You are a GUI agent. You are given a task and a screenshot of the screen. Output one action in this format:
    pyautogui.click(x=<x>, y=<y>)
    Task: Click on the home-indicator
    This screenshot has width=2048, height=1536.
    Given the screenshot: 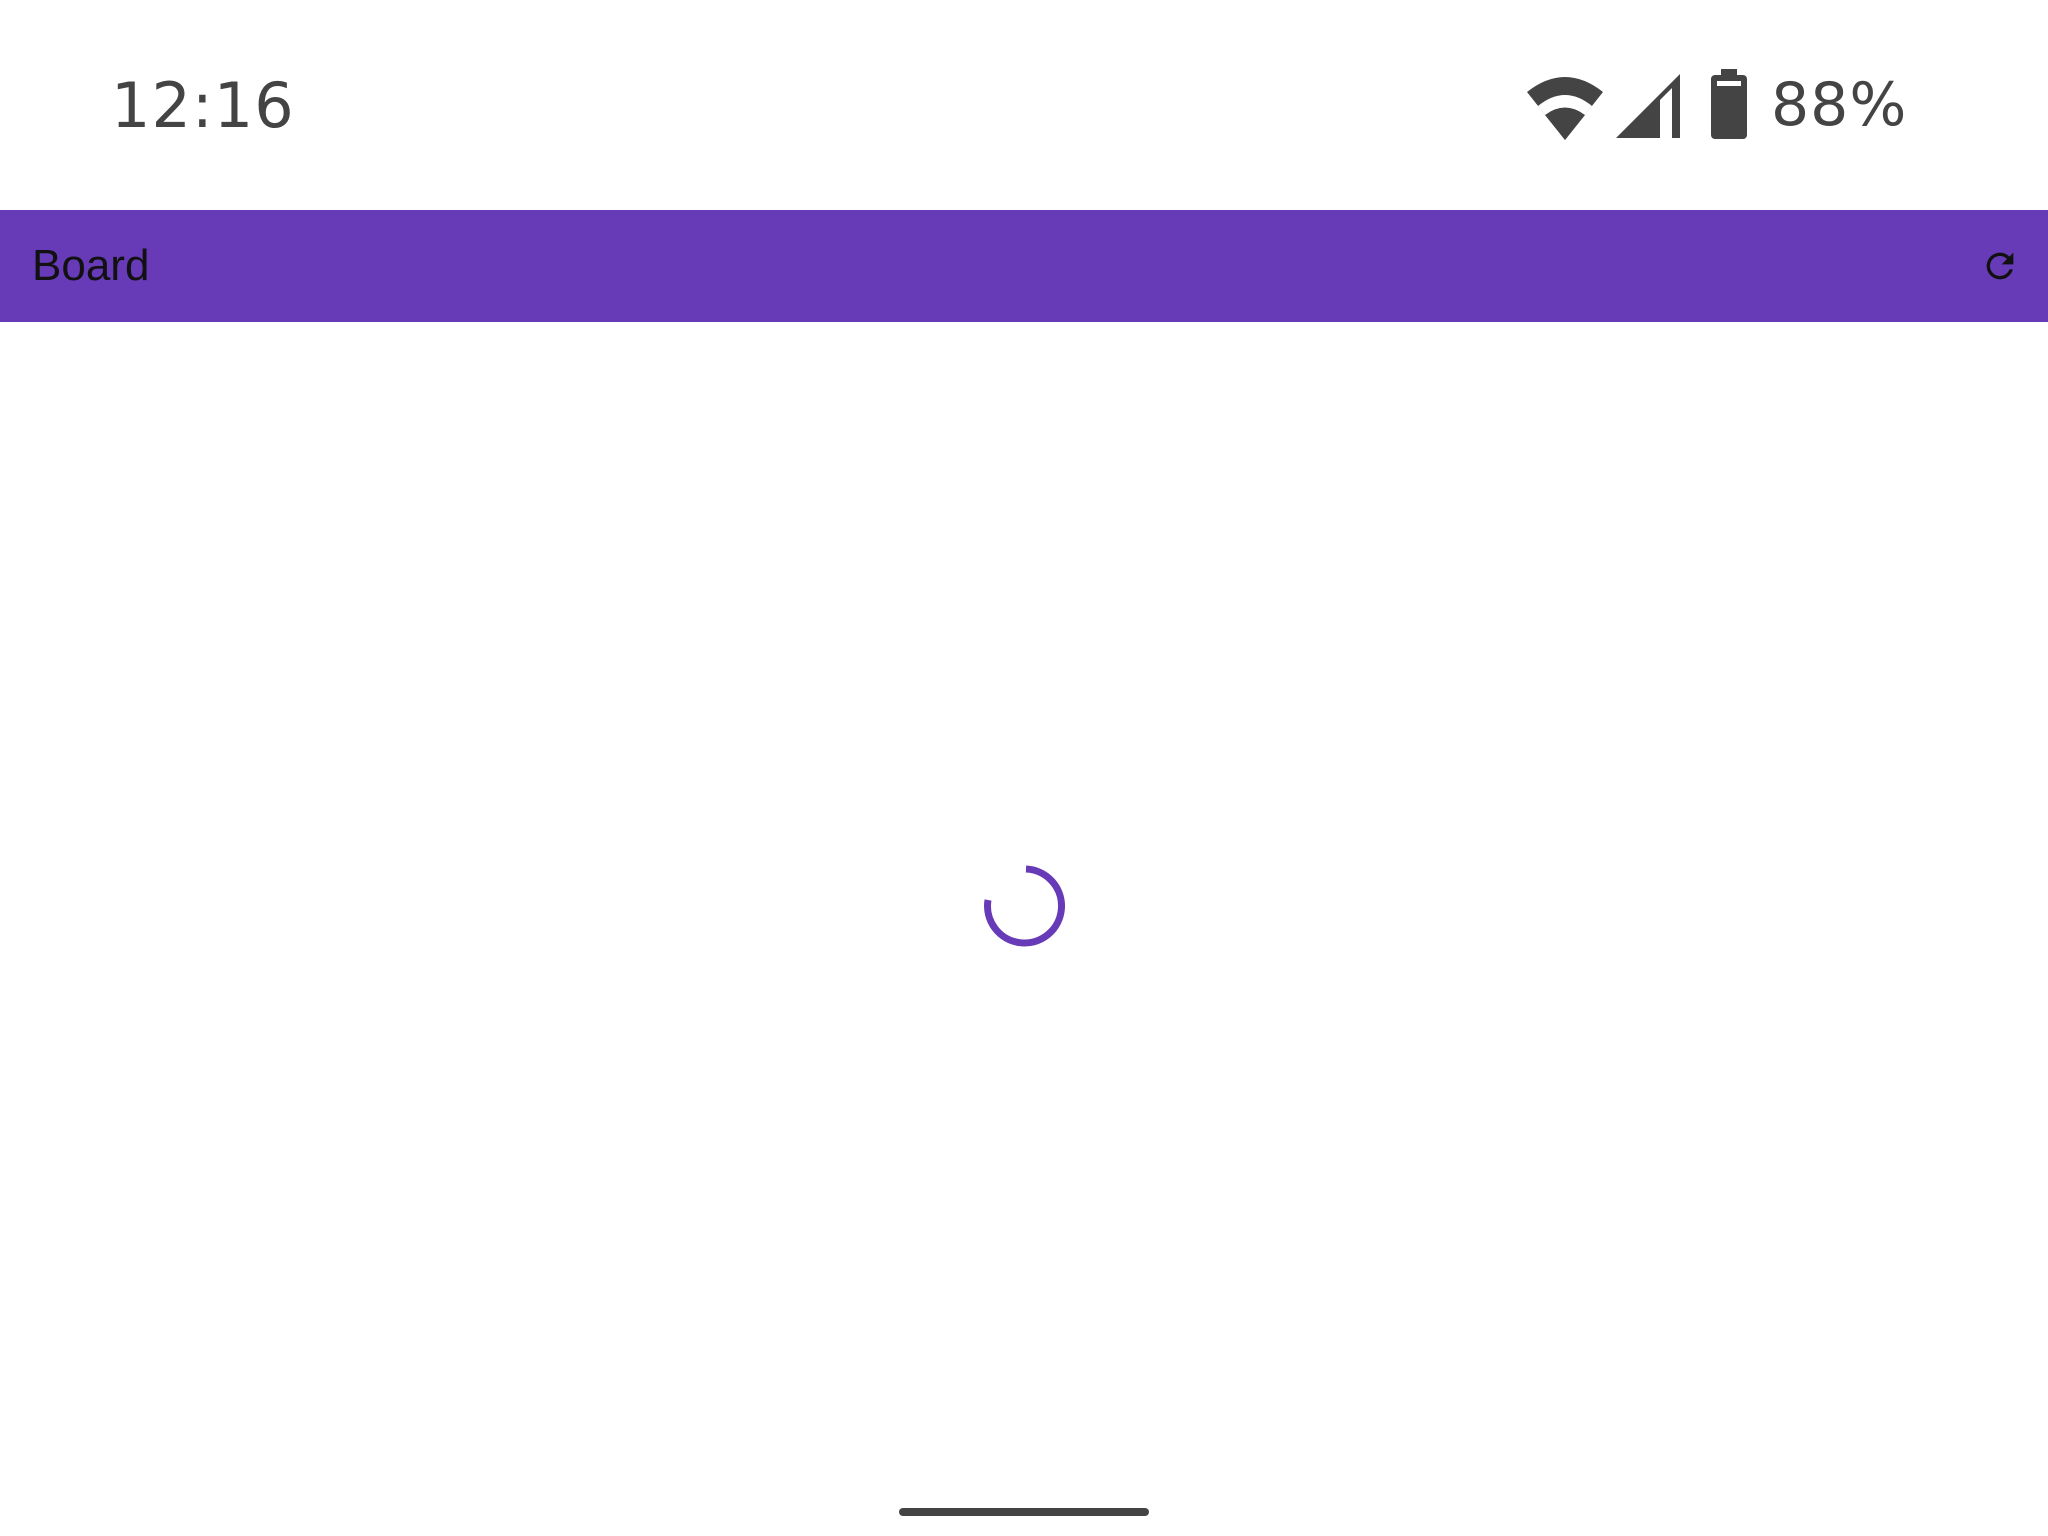 What is the action you would take?
    pyautogui.click(x=1024, y=1512)
    